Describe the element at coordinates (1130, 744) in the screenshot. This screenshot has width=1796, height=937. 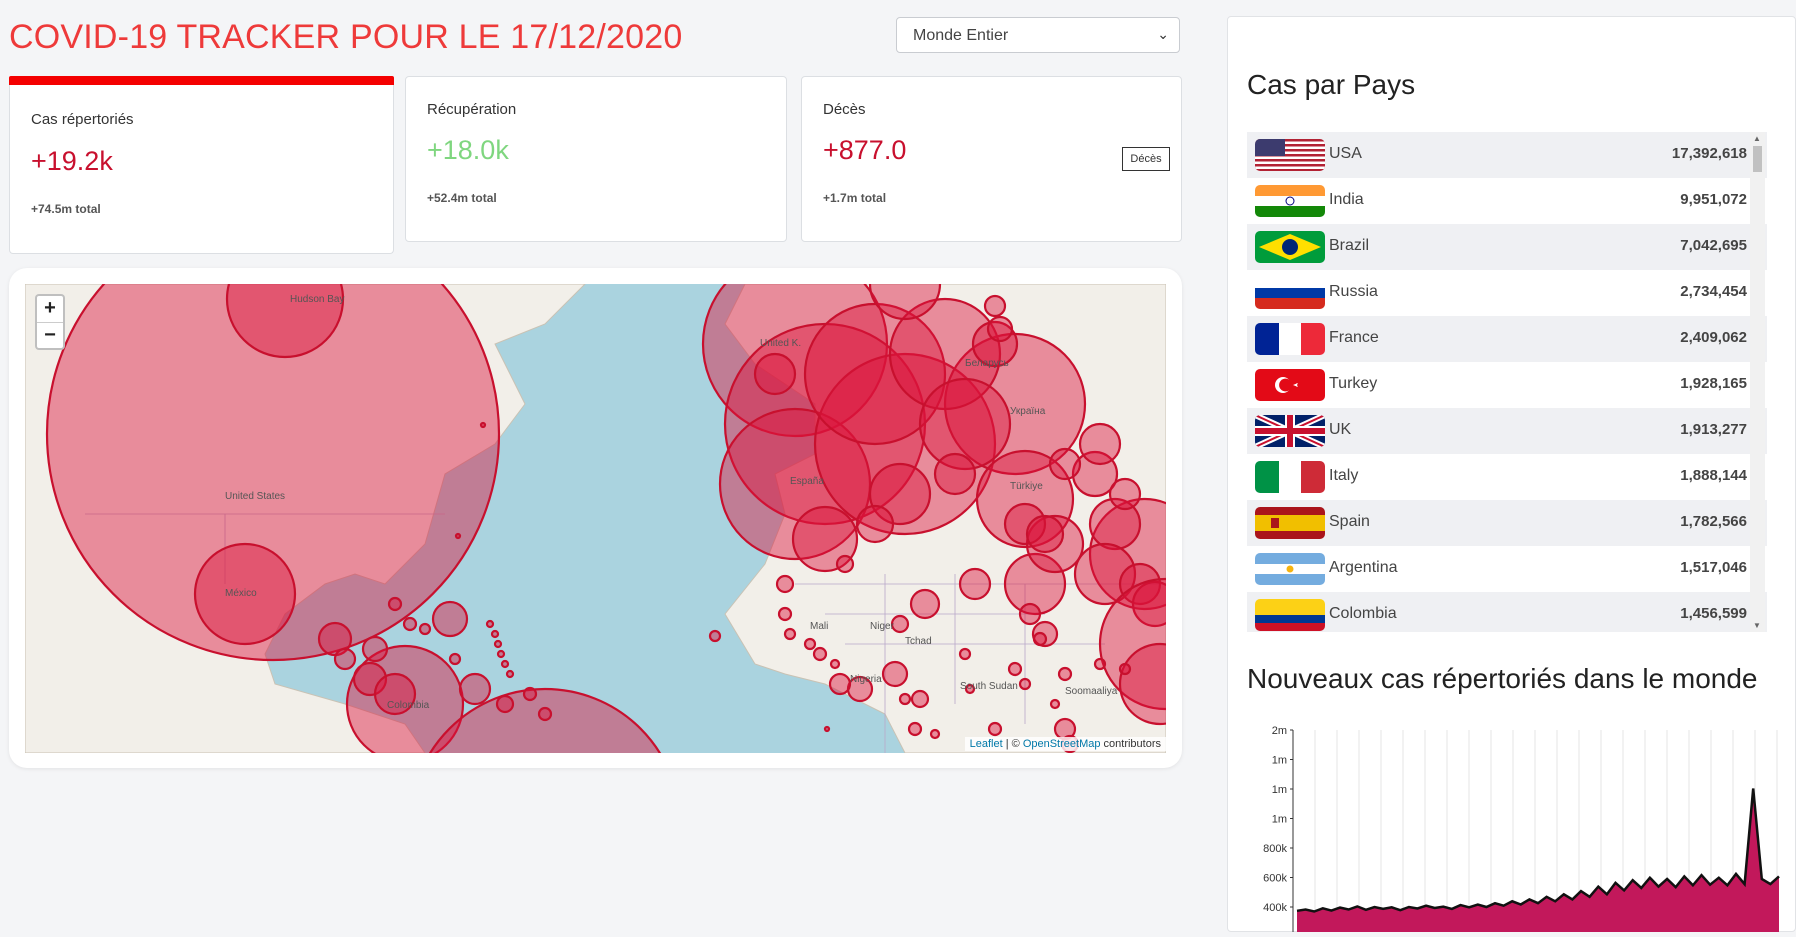
I see `attribution-tail: contributors` at that location.